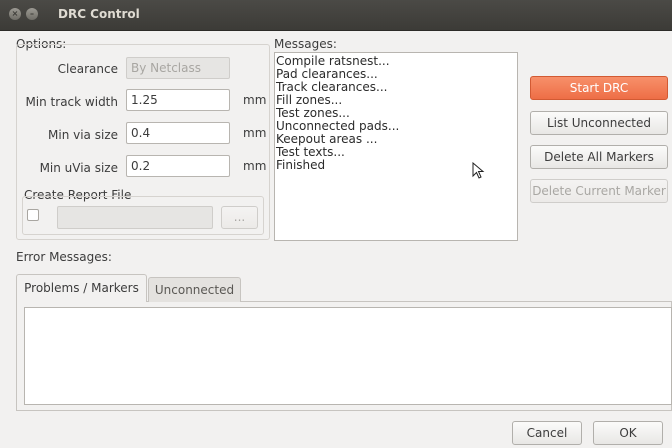  Describe the element at coordinates (255, 133) in the screenshot. I see `min-via-size-unit: mm` at that location.